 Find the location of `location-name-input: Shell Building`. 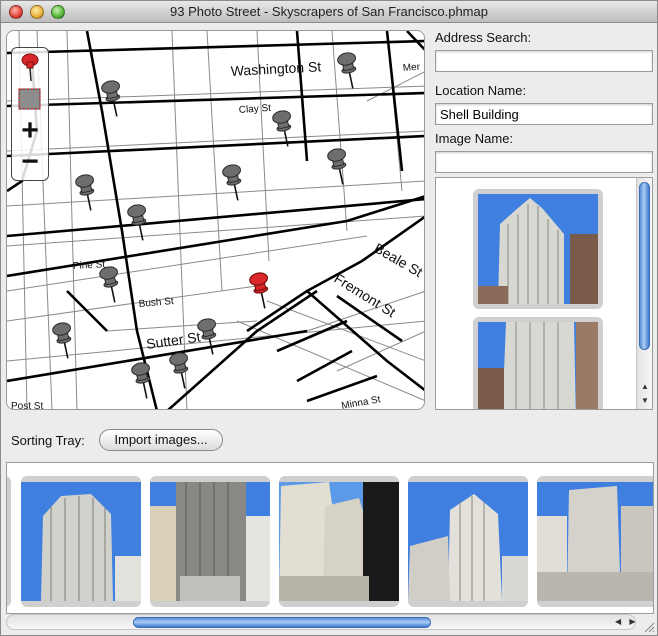

location-name-input: Shell Building is located at coordinates (544, 114).